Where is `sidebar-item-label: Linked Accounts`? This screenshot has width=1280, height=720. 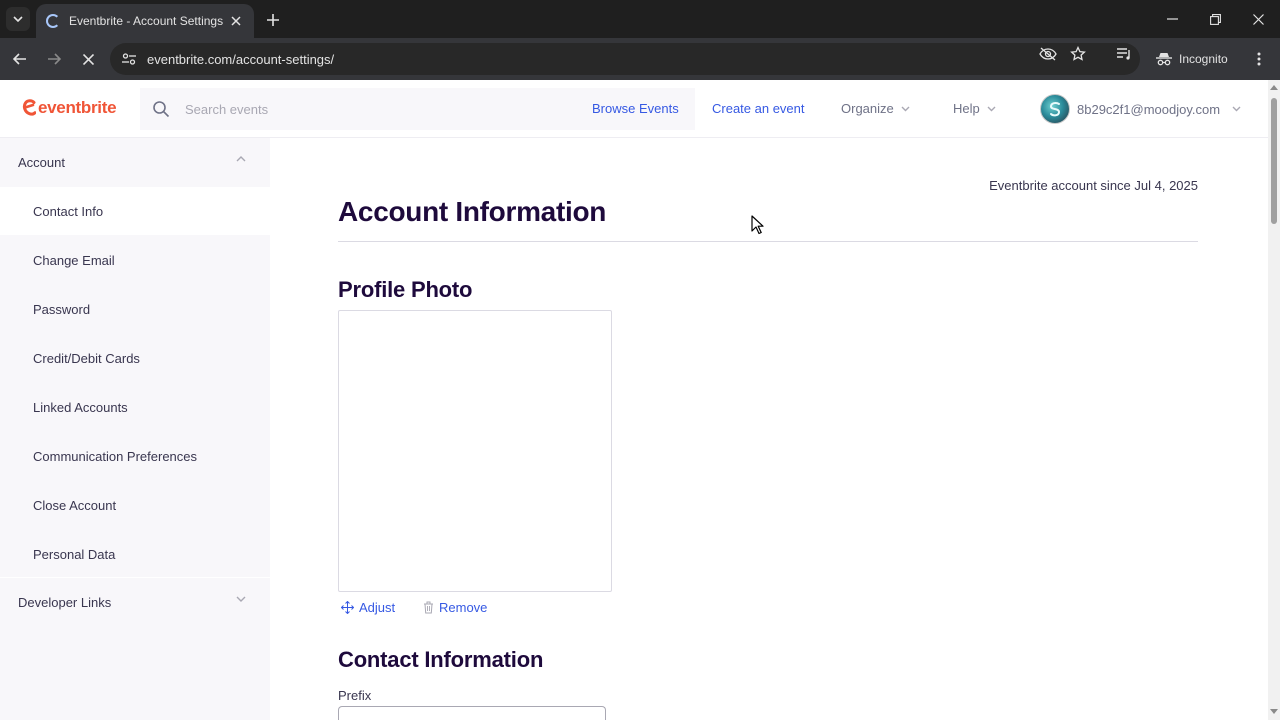 sidebar-item-label: Linked Accounts is located at coordinates (80, 407).